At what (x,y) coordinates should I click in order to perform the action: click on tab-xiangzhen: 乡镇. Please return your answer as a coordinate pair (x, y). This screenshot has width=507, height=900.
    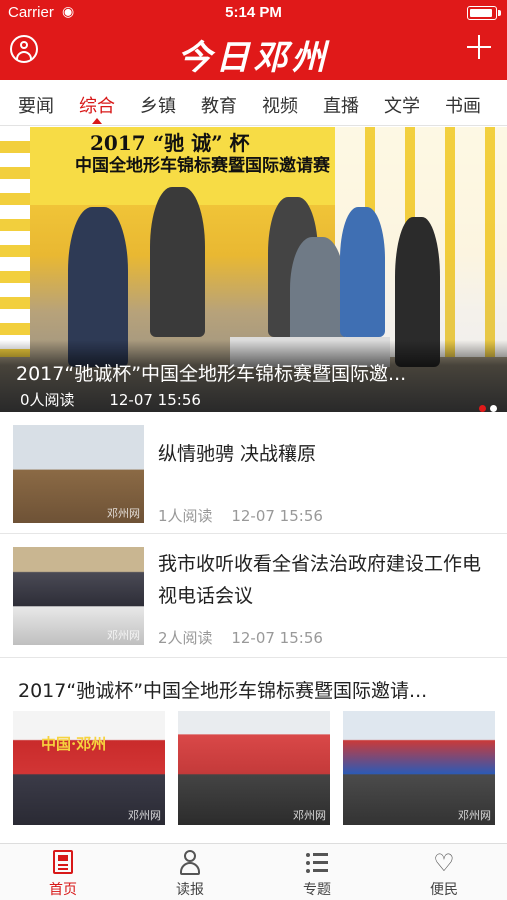
    Looking at the image, I should click on (158, 105).